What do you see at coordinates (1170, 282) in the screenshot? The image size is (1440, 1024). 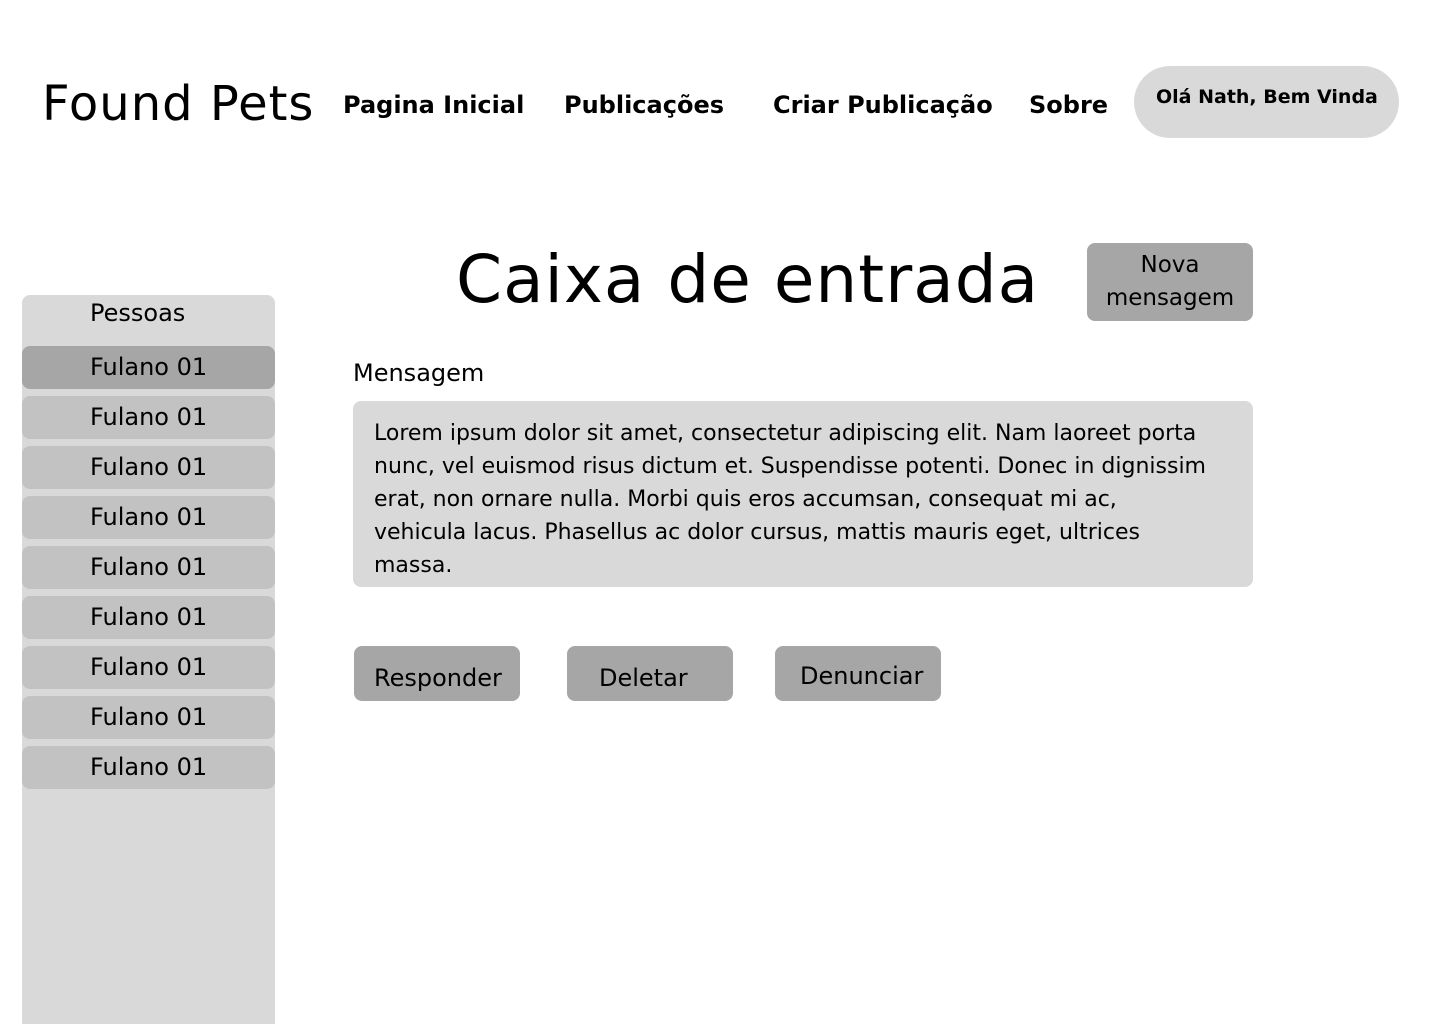 I see `new-message-button: Nova mensagem` at bounding box center [1170, 282].